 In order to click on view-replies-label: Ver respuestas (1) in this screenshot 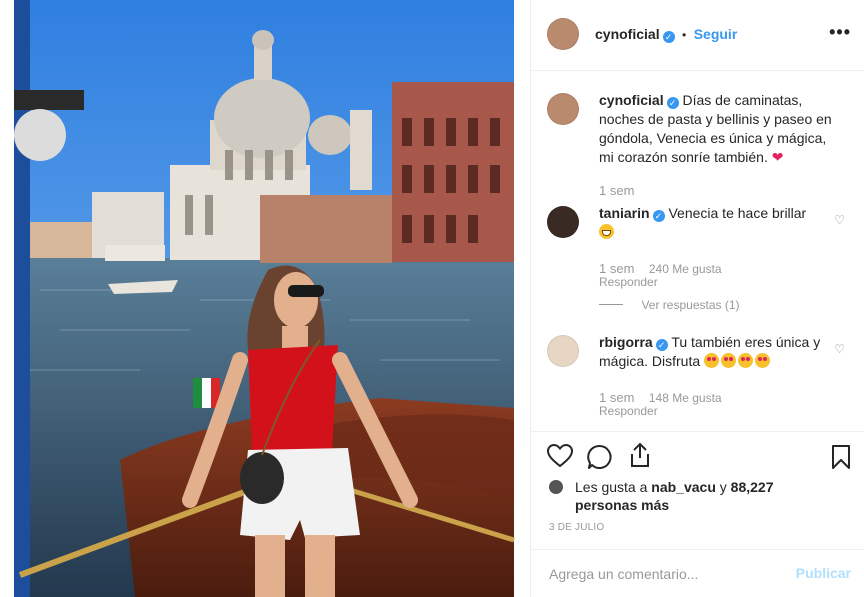, I will do `click(690, 305)`.